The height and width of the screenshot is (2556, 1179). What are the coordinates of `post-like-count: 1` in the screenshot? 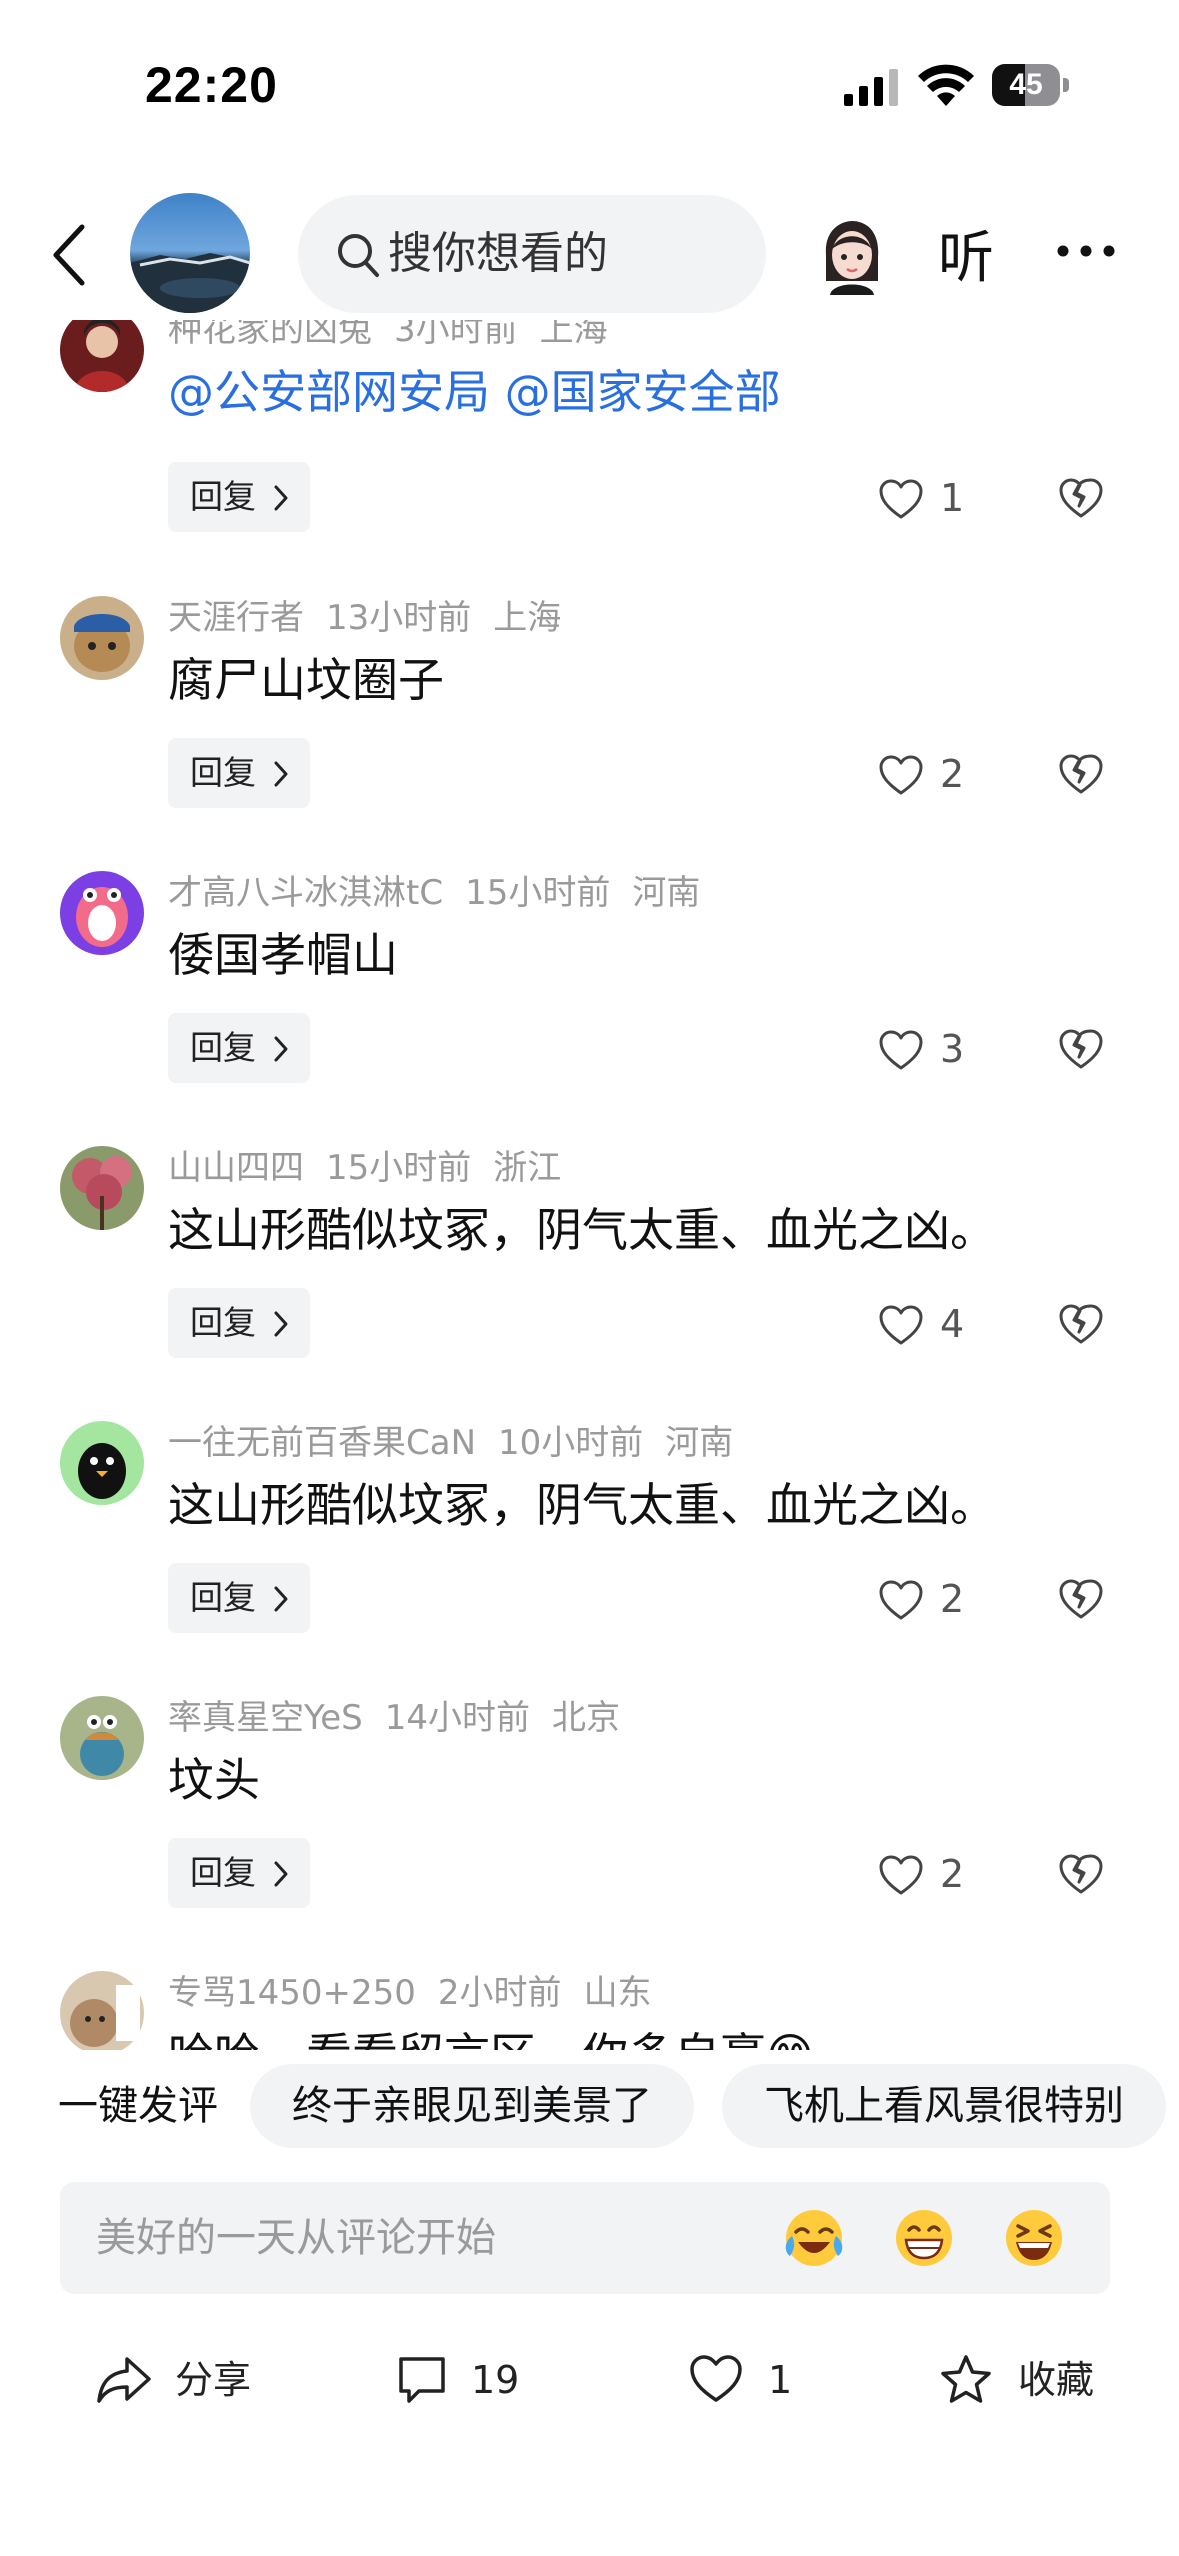 It's located at (780, 2380).